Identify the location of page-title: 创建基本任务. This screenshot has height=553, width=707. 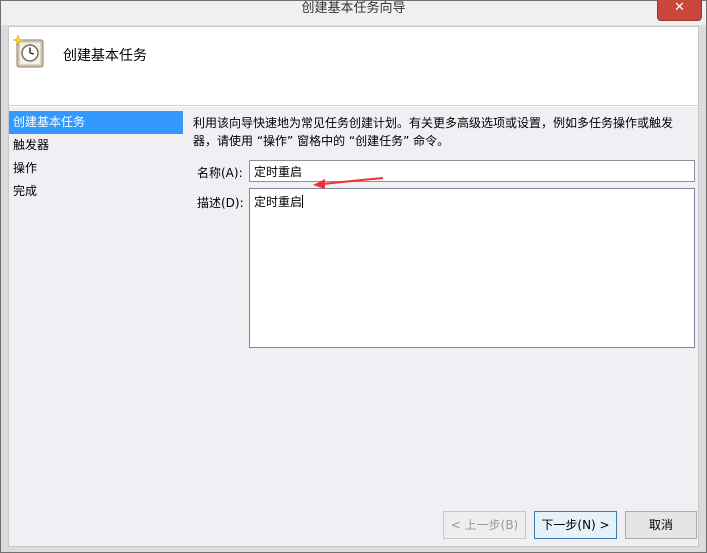
(105, 56).